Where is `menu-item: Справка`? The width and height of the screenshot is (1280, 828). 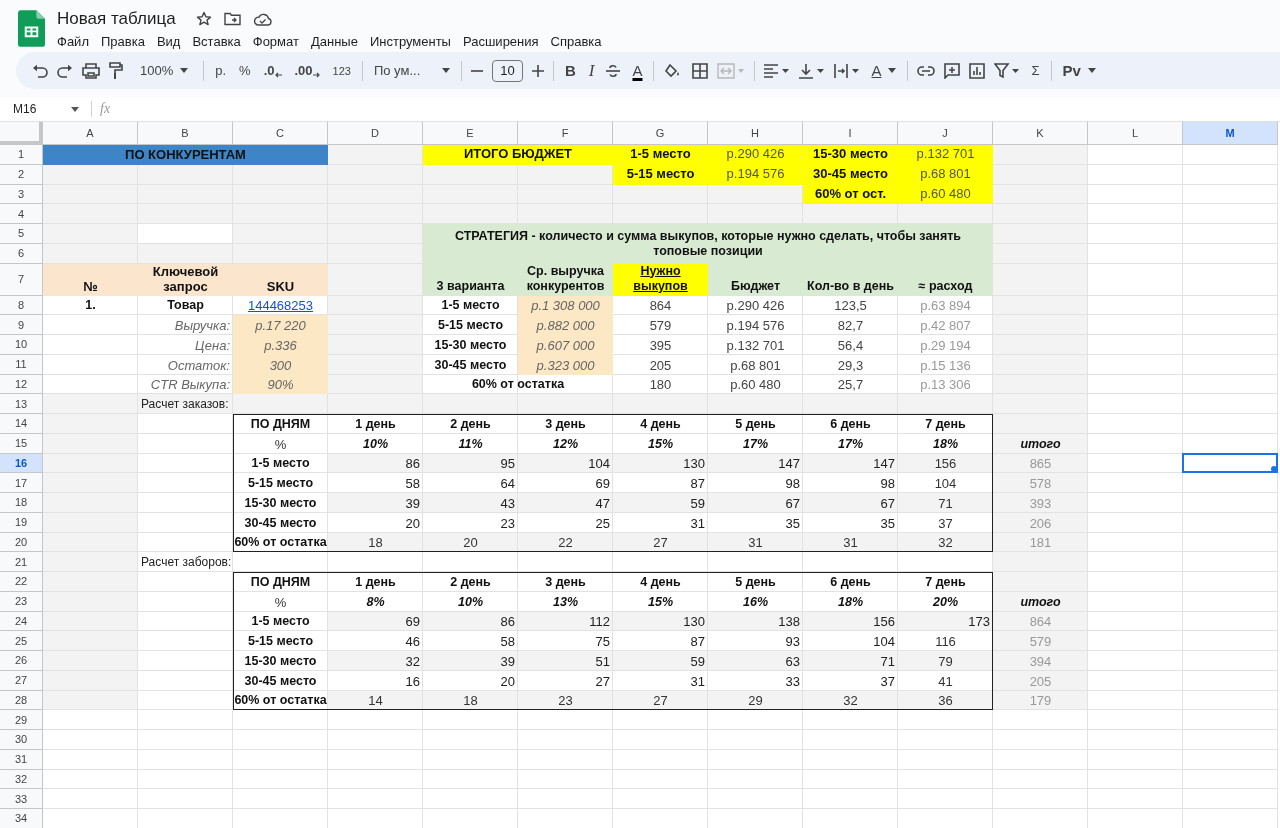
menu-item: Справка is located at coordinates (576, 41).